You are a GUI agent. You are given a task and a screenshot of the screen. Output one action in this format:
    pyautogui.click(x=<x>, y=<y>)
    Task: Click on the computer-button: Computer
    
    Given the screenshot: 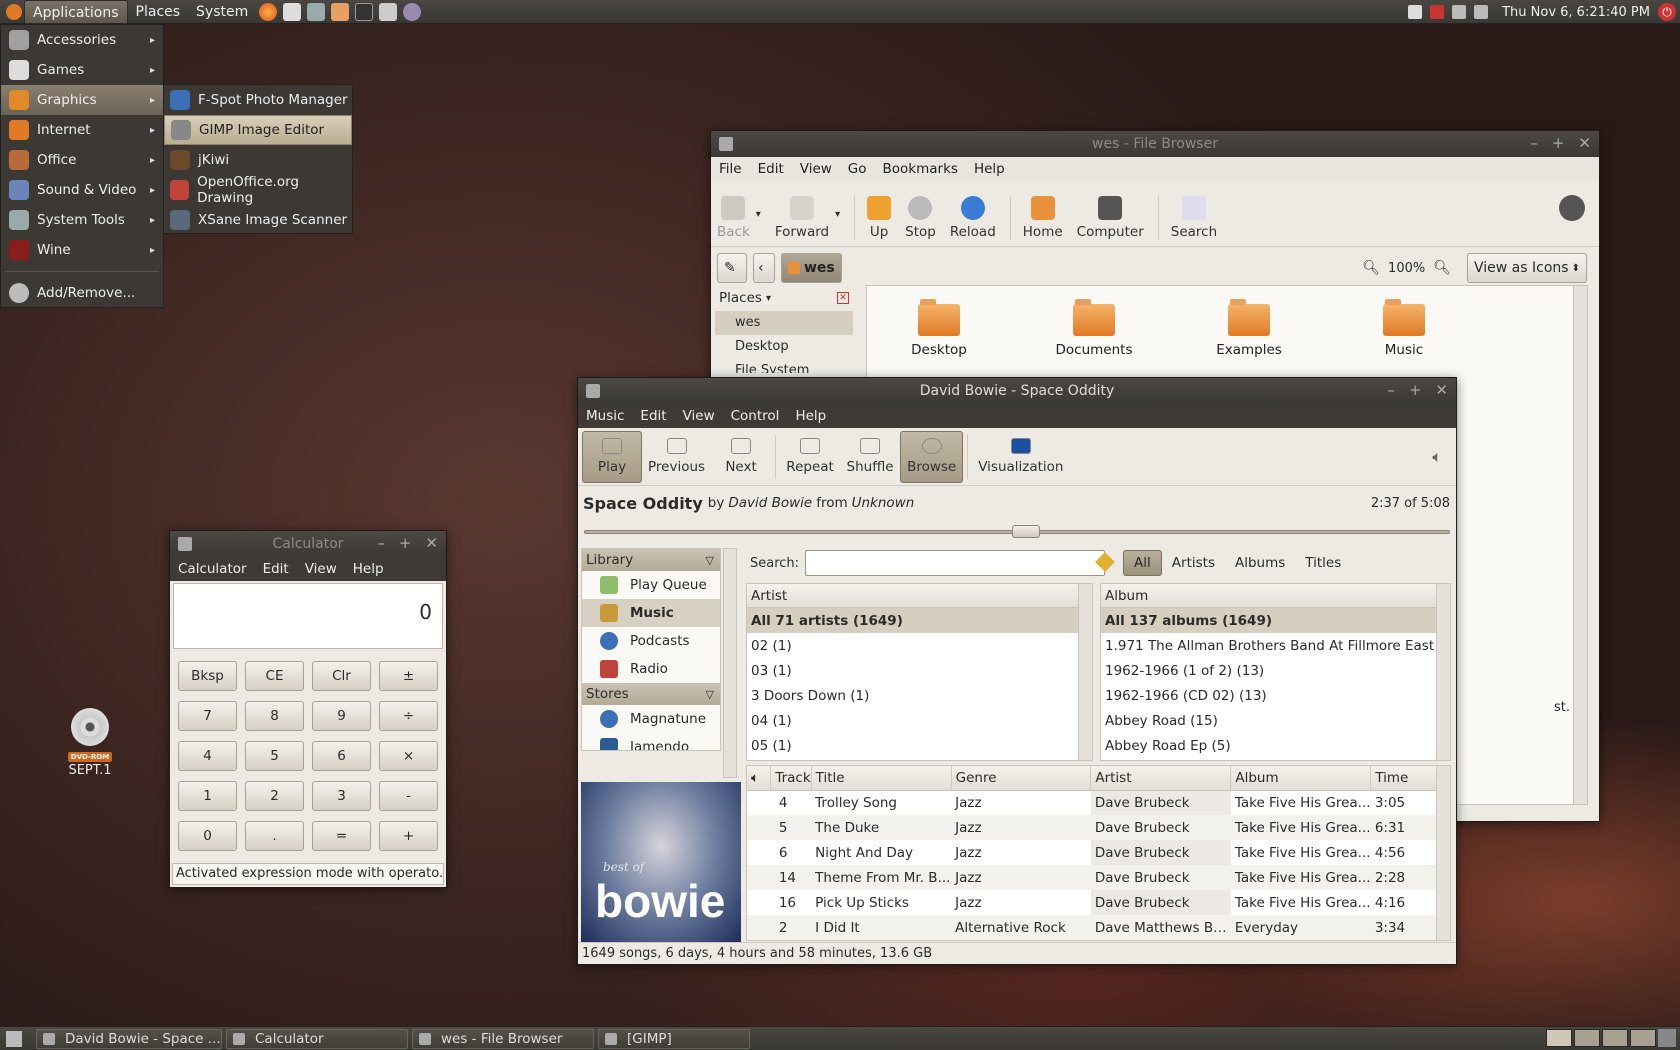 What is the action you would take?
    pyautogui.click(x=1110, y=218)
    